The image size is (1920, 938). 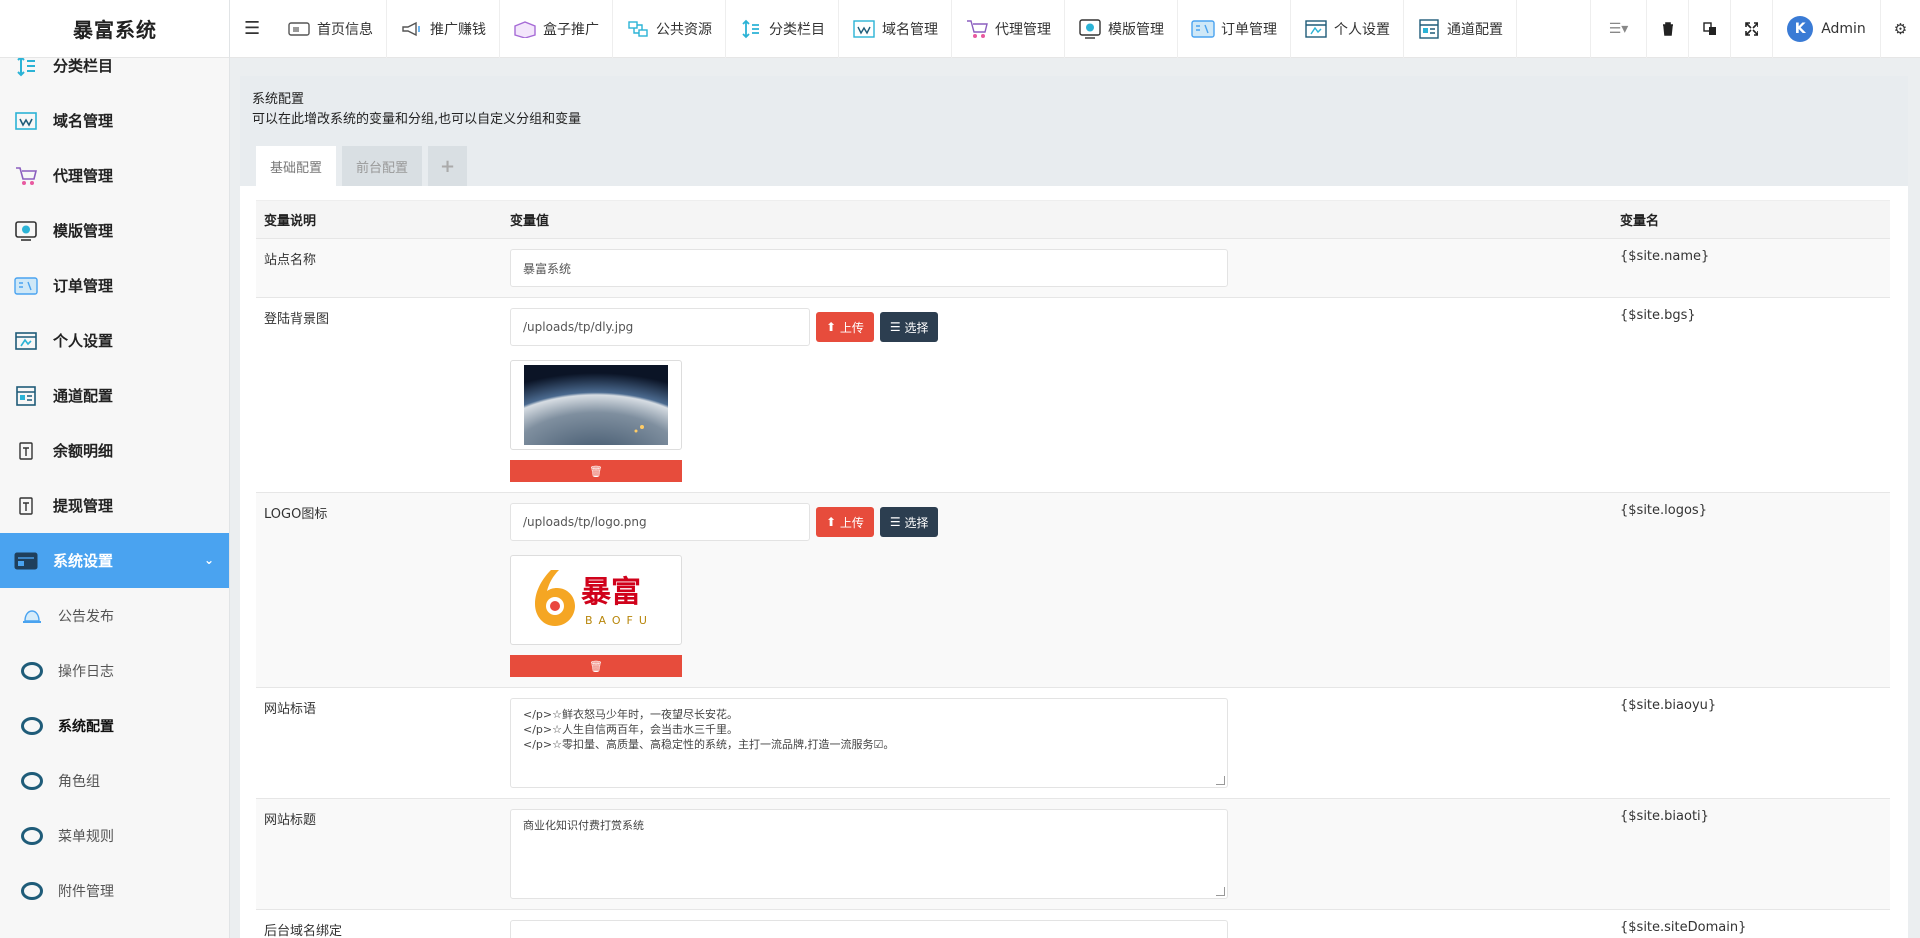 I want to click on bg-image-preview, so click(x=596, y=405).